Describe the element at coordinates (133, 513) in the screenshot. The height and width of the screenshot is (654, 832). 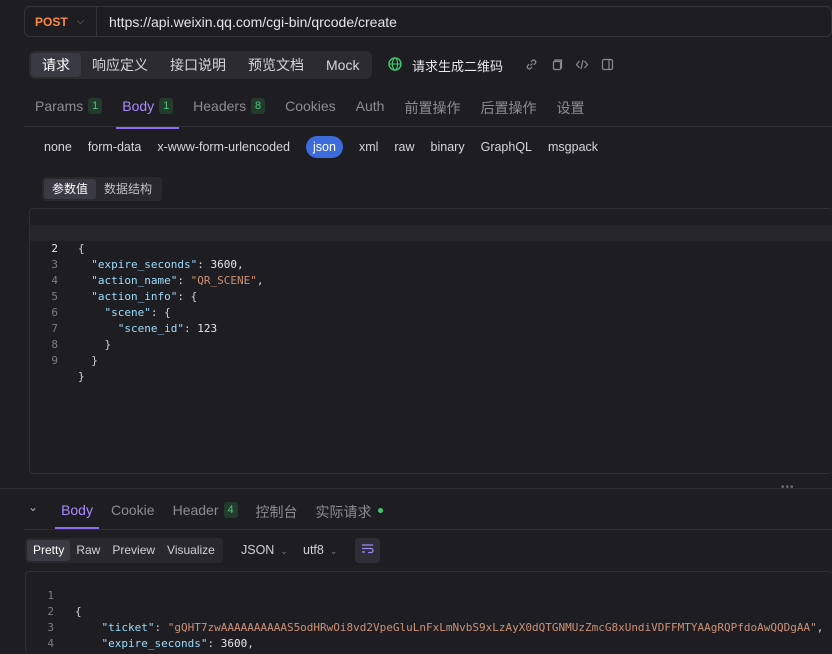
I see `tab-response-cookie: Cookie` at that location.